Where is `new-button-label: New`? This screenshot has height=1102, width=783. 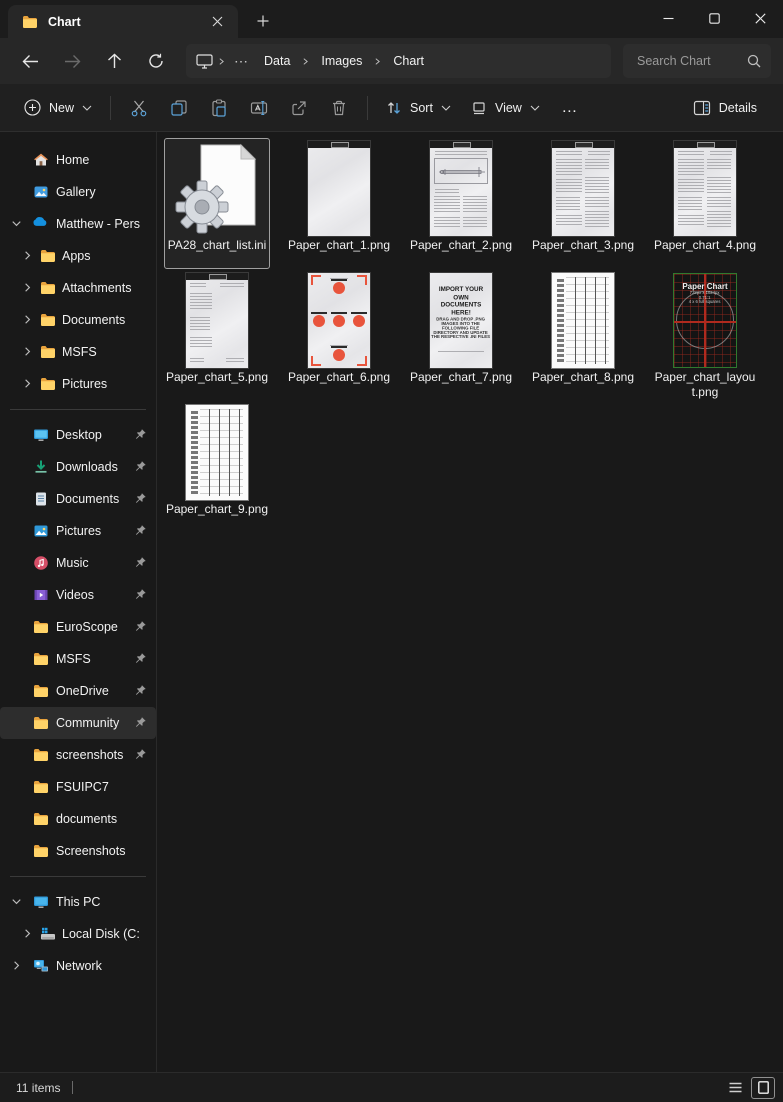 new-button-label: New is located at coordinates (62, 107).